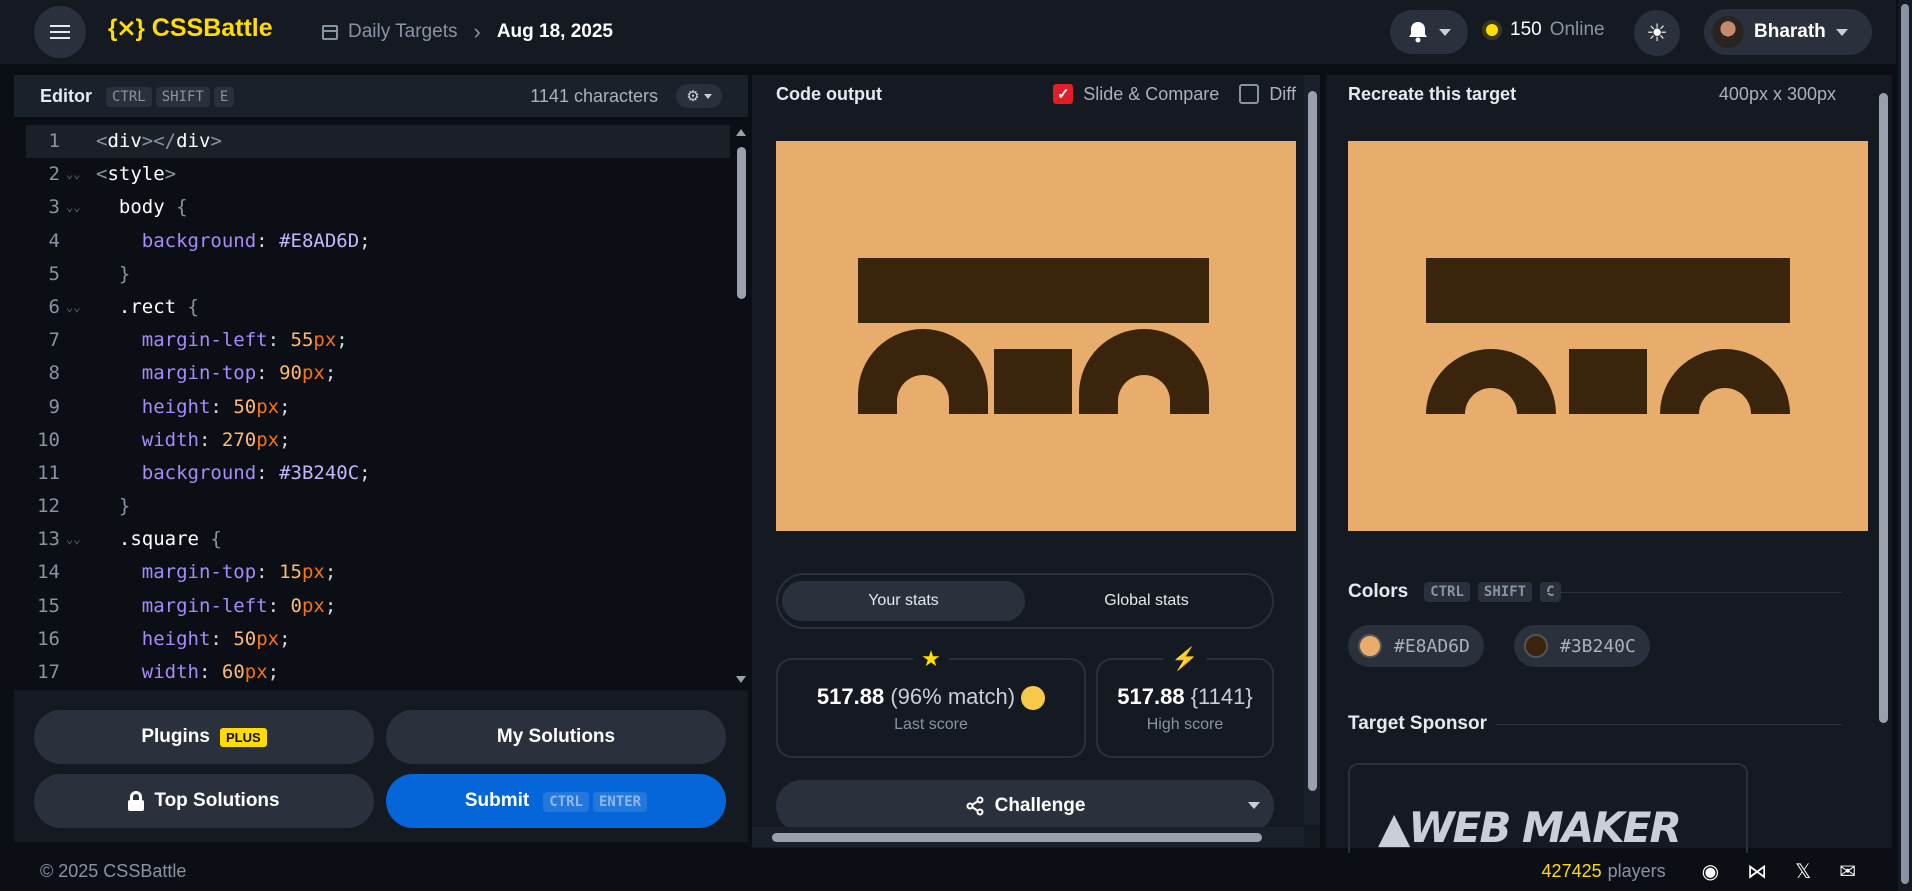 The height and width of the screenshot is (891, 1912). Describe the element at coordinates (1429, 32) in the screenshot. I see `notifications-button` at that location.